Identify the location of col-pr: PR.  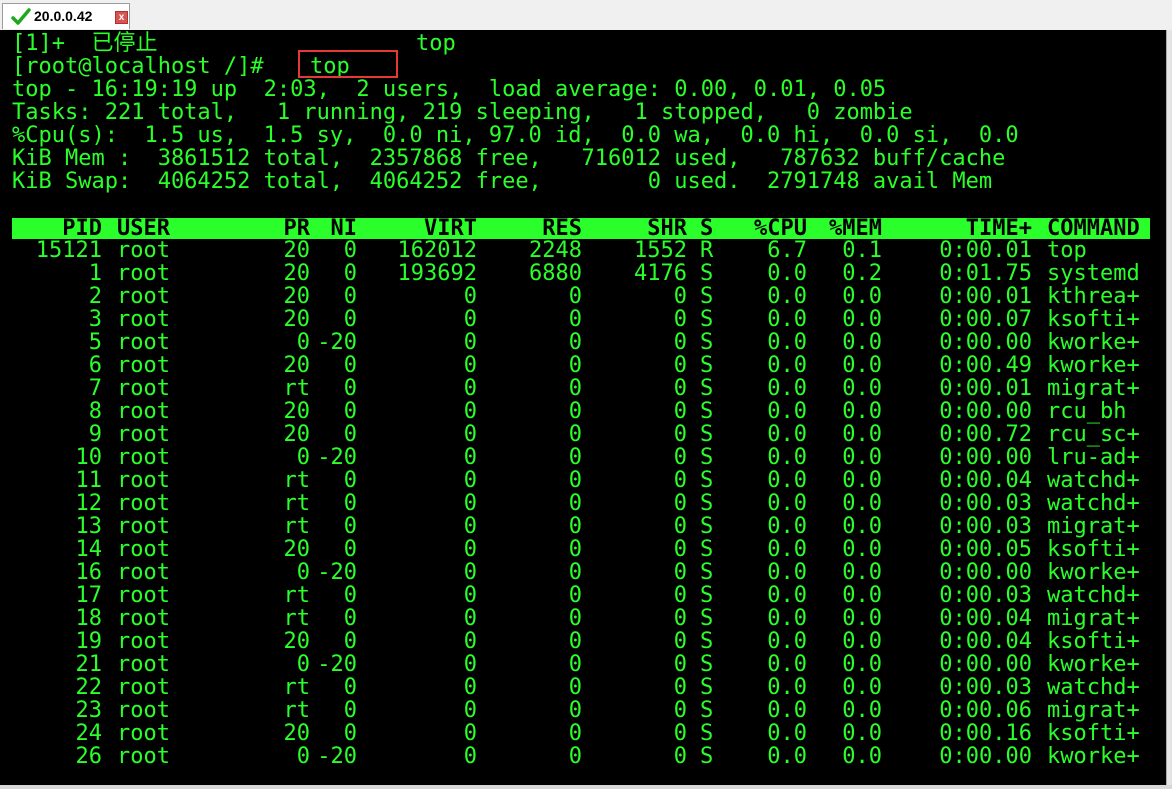
(297, 228).